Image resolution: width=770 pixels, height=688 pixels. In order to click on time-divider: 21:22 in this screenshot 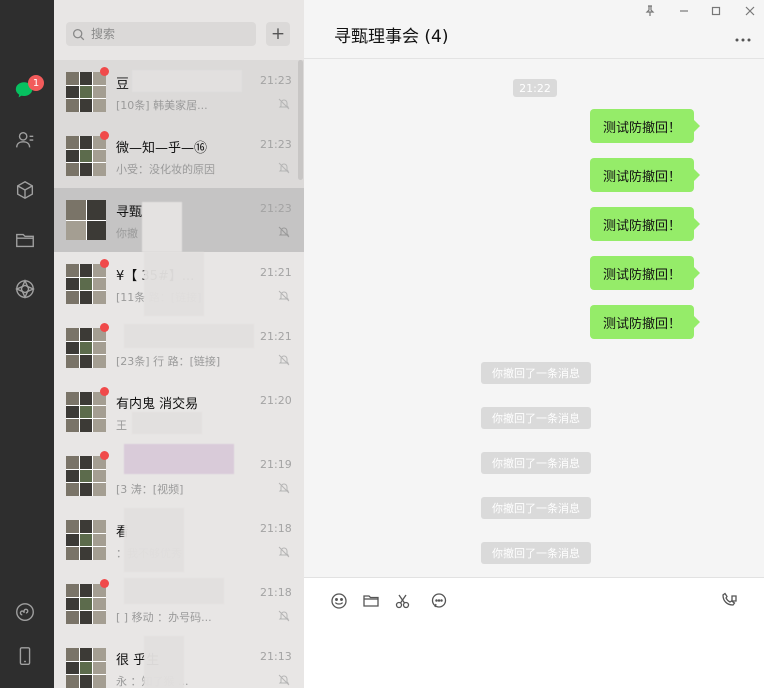, I will do `click(535, 88)`.